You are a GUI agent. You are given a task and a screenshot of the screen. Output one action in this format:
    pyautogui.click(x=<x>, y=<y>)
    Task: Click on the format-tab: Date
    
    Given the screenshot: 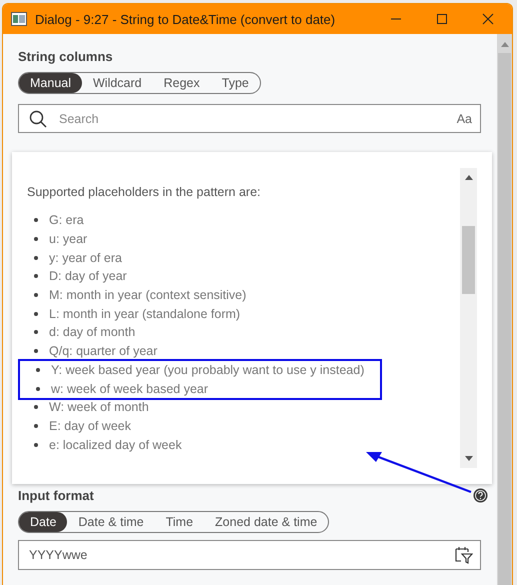 What is the action you would take?
    pyautogui.click(x=43, y=522)
    